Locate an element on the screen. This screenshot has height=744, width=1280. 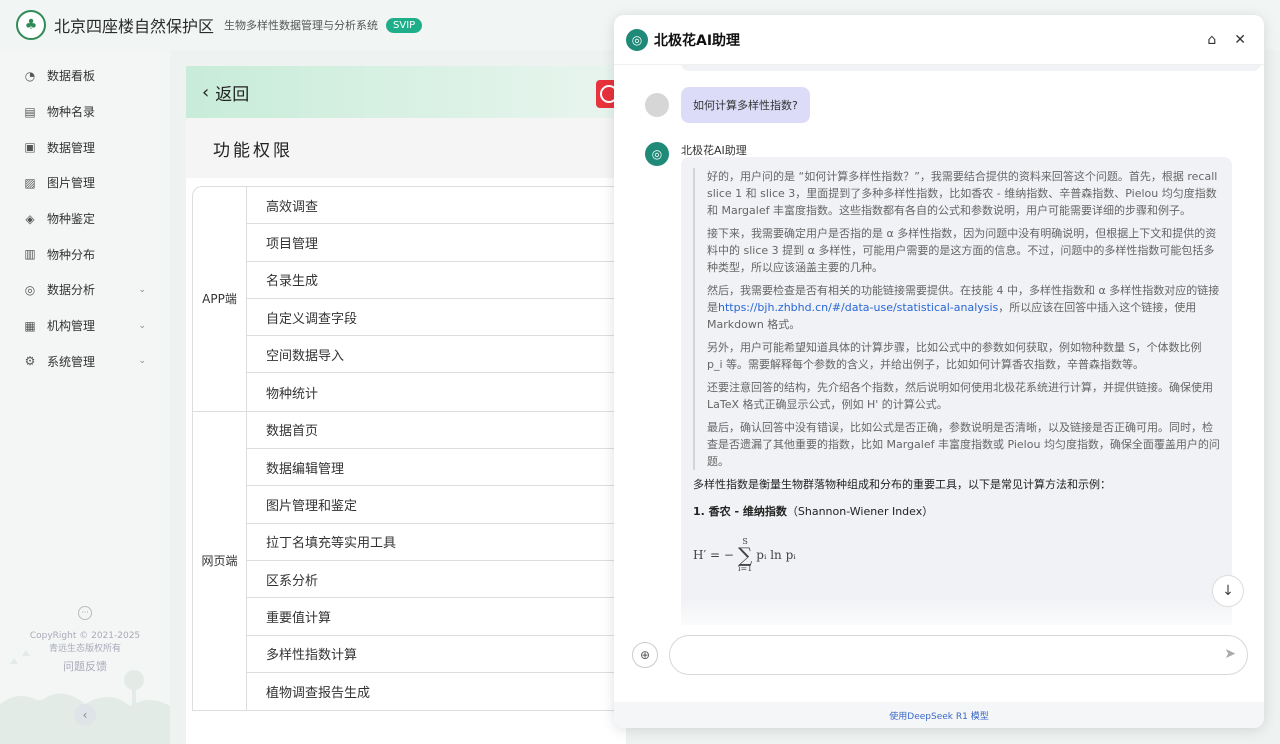
sidebar-item-label: 物种分布 is located at coordinates (71, 254).